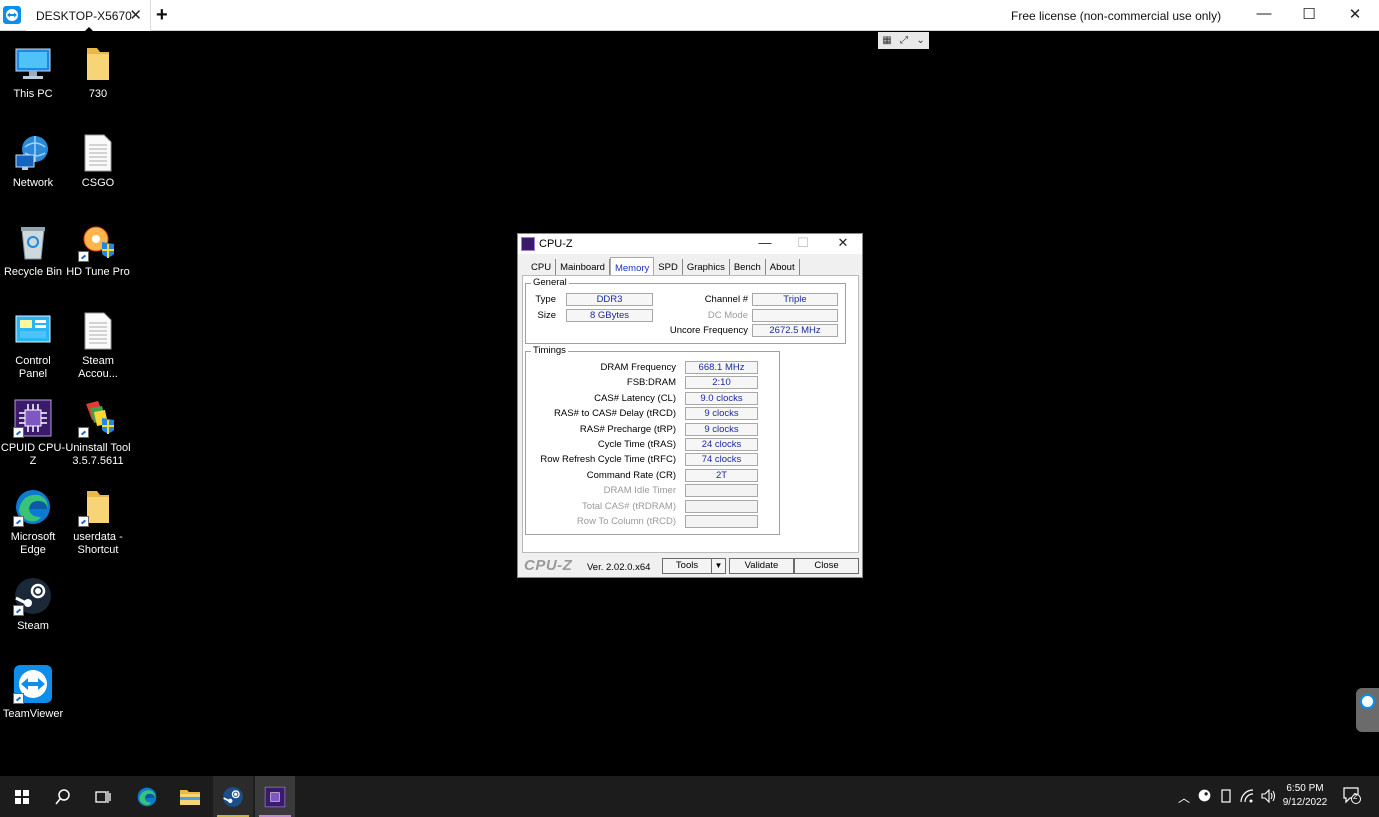 The height and width of the screenshot is (817, 1379). What do you see at coordinates (548, 565) in the screenshot?
I see `cpuz-brand-logo: CPU-Z` at bounding box center [548, 565].